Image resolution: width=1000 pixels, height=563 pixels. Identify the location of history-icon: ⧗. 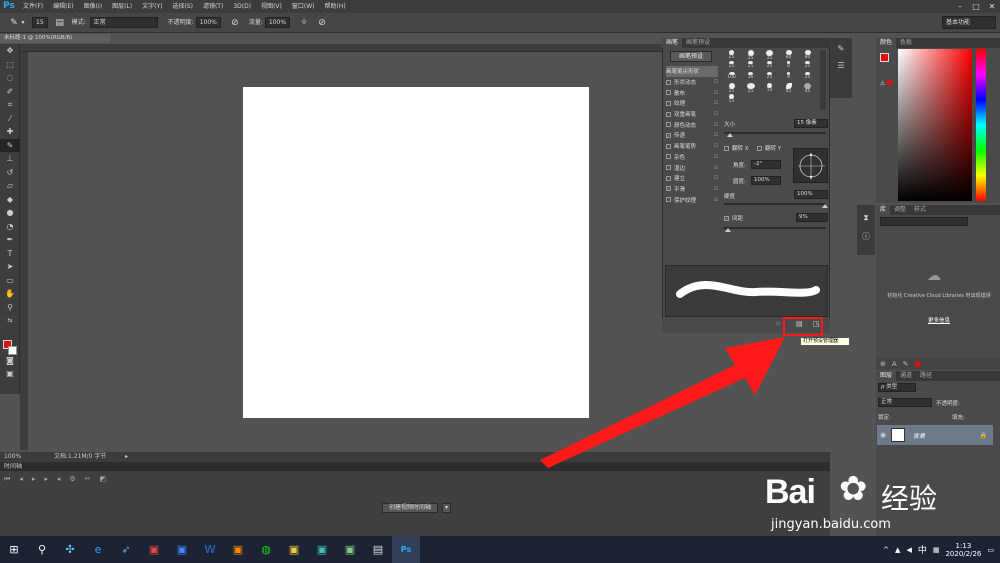
(866, 218).